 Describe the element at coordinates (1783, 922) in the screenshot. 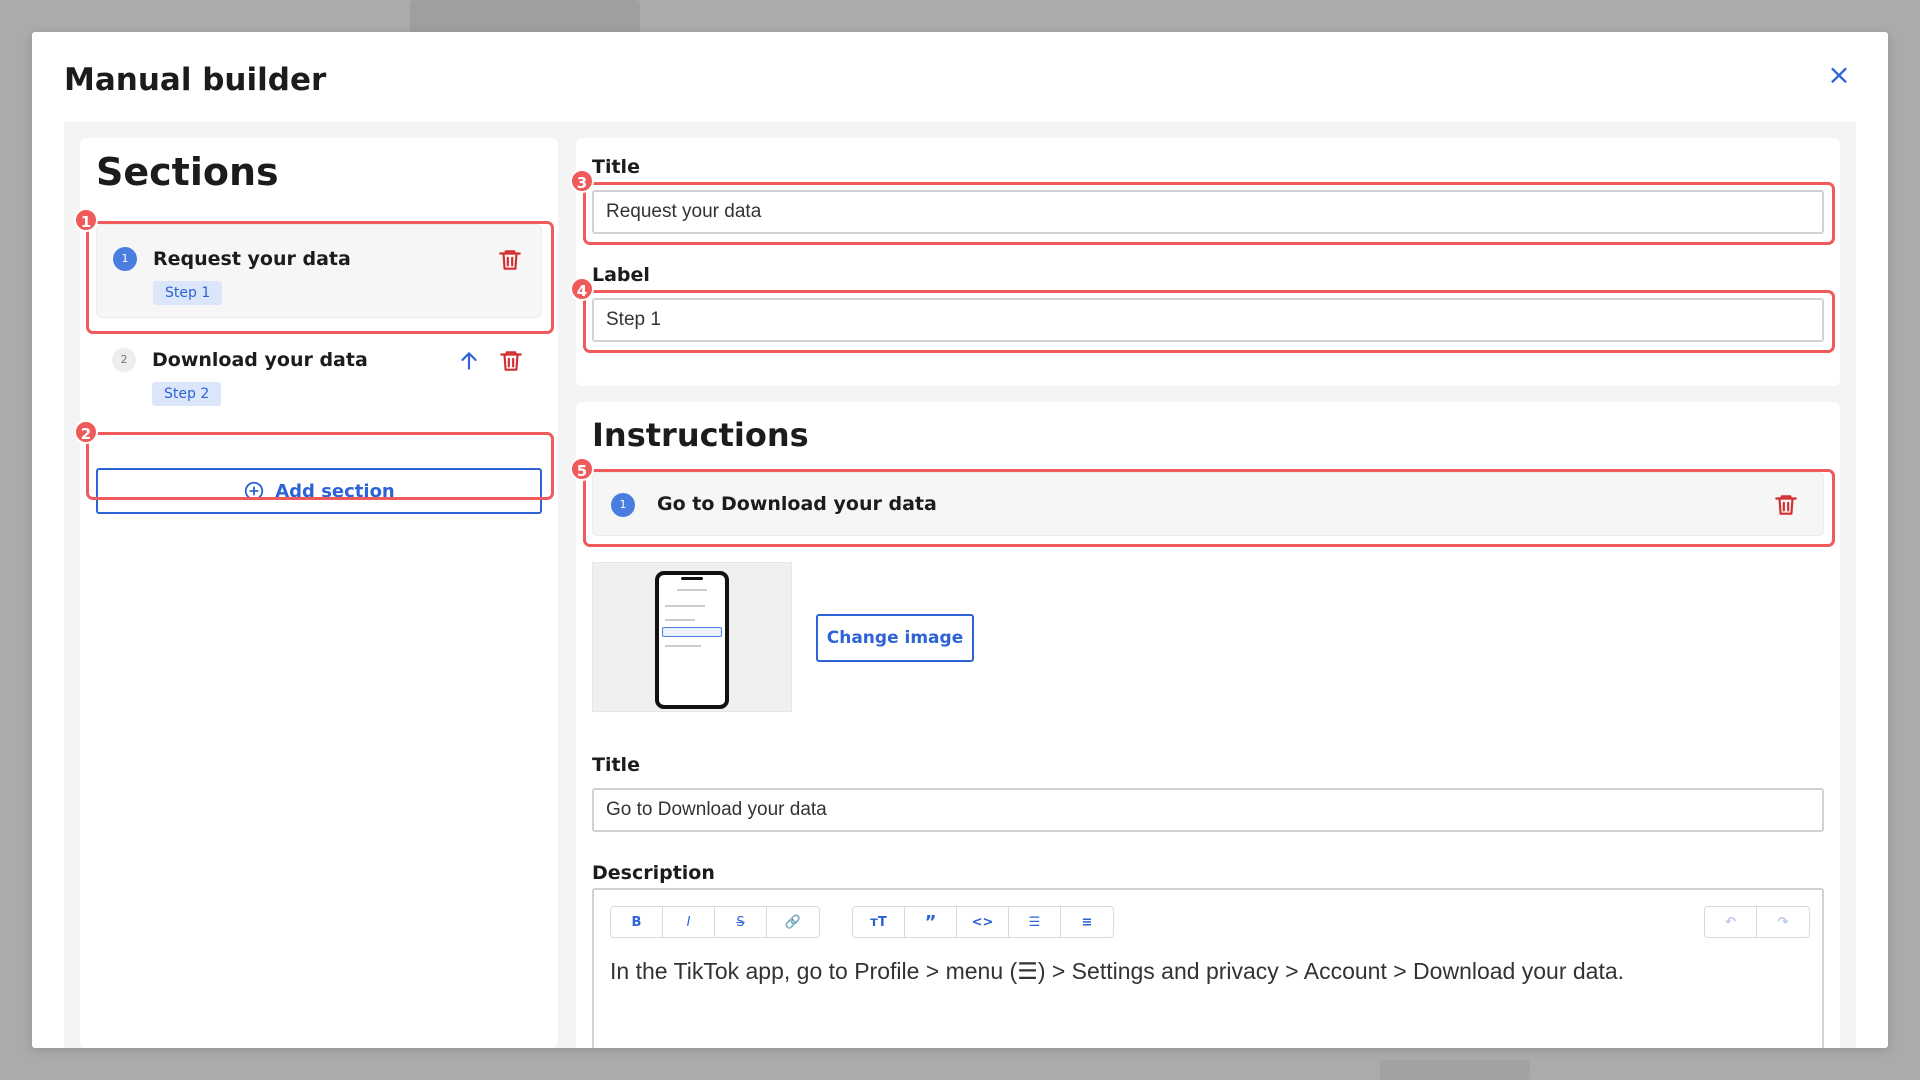

I see `redo-icon: ↷` at that location.